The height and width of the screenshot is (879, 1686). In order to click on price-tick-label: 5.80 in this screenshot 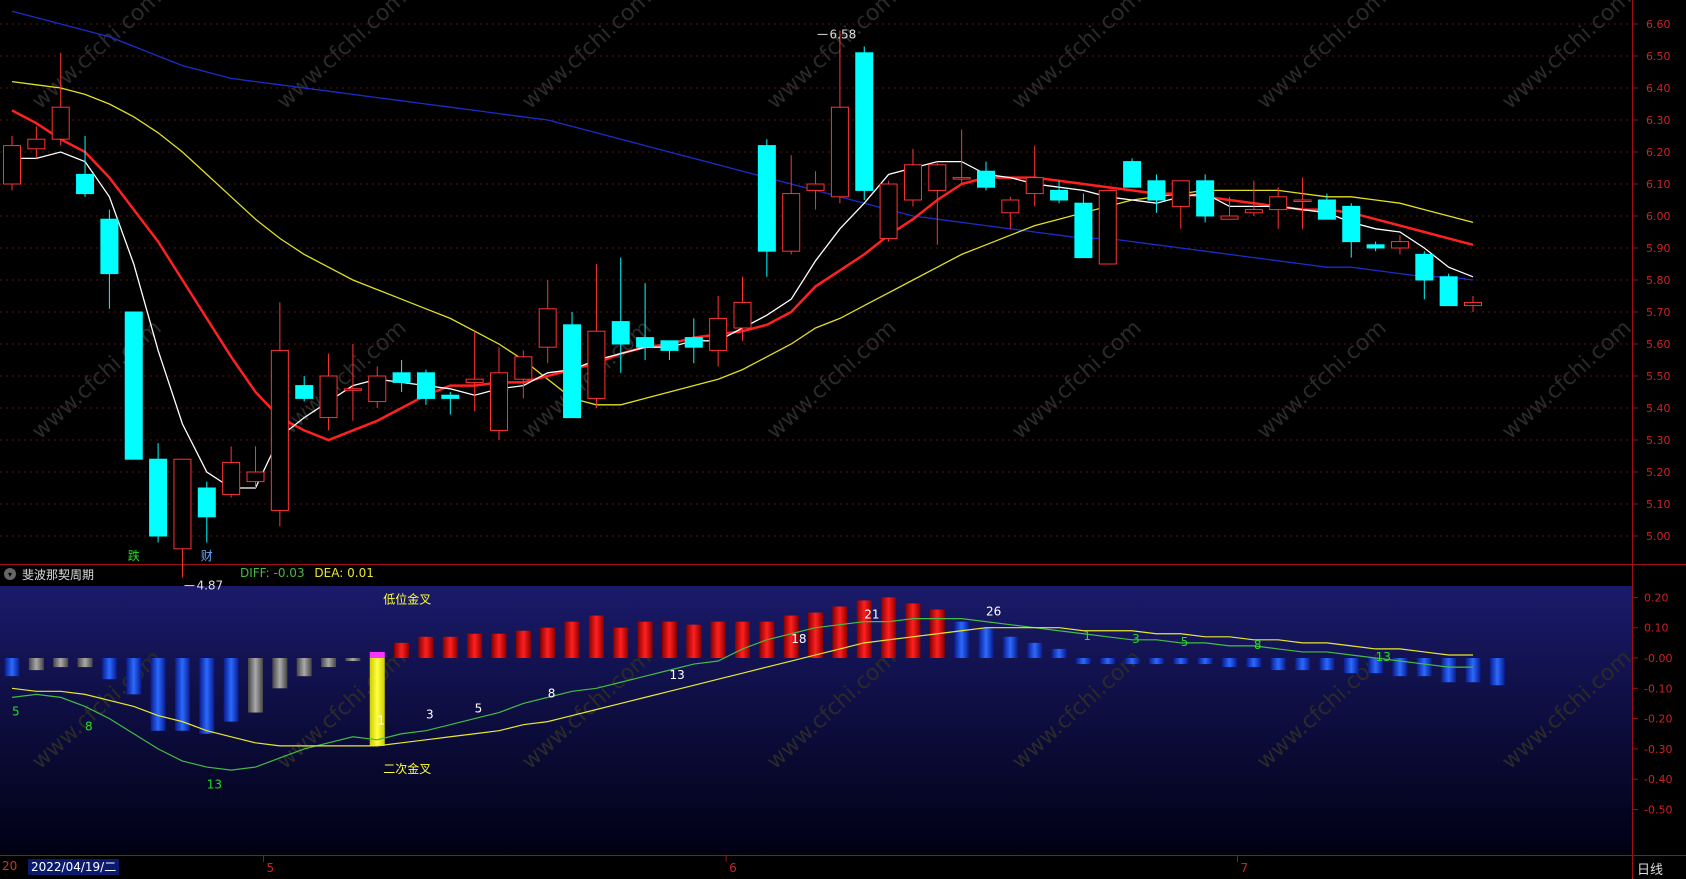, I will do `click(1658, 280)`.